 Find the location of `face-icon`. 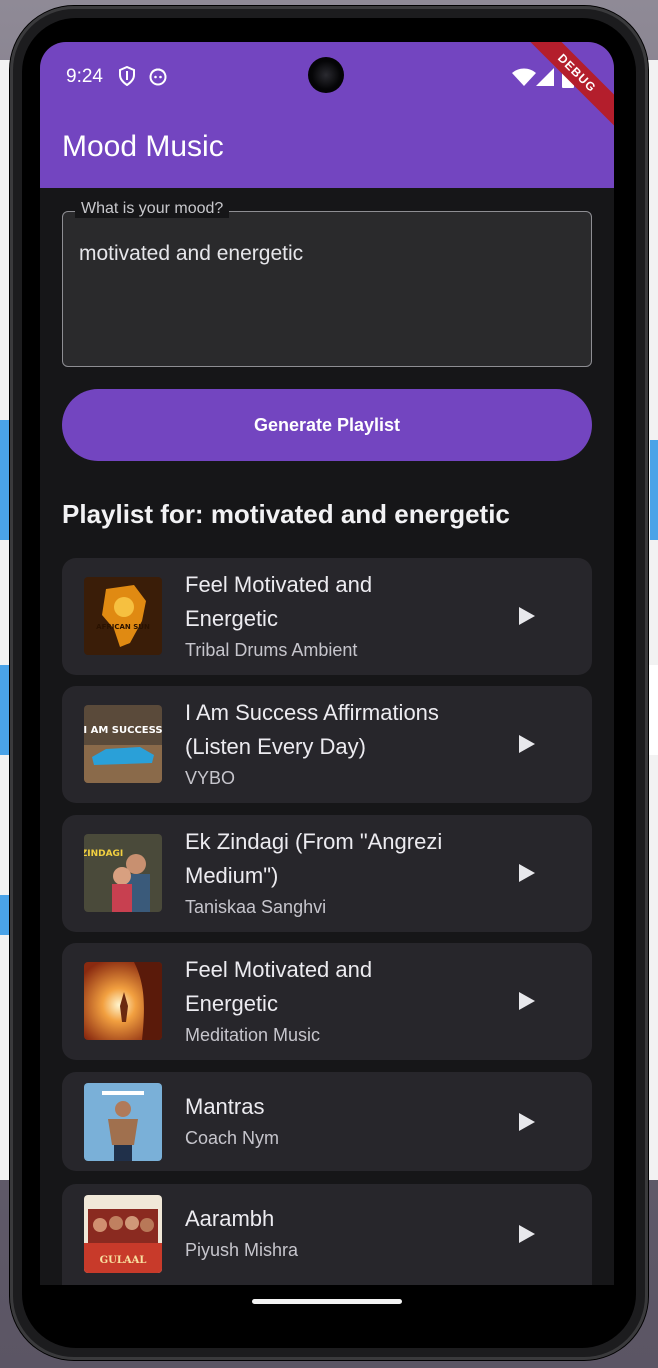

face-icon is located at coordinates (158, 78).